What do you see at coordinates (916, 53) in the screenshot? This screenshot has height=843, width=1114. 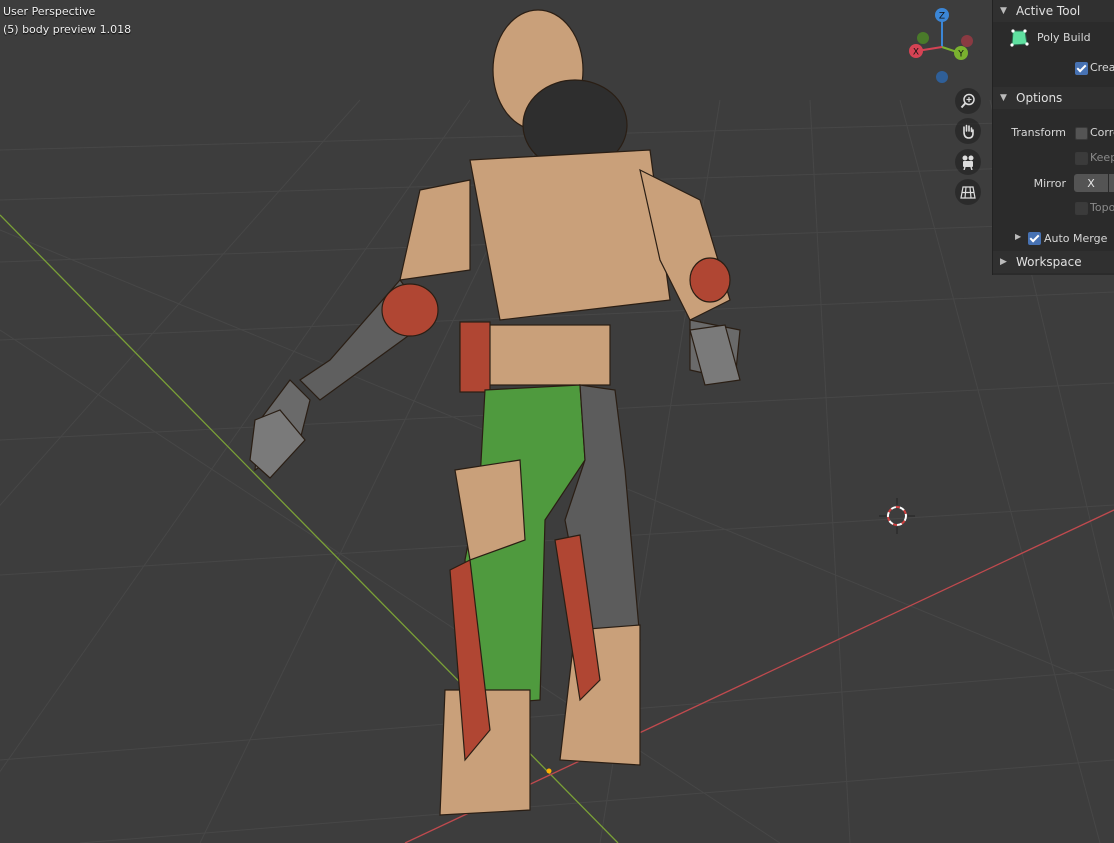 I see `x-axis-label: X` at bounding box center [916, 53].